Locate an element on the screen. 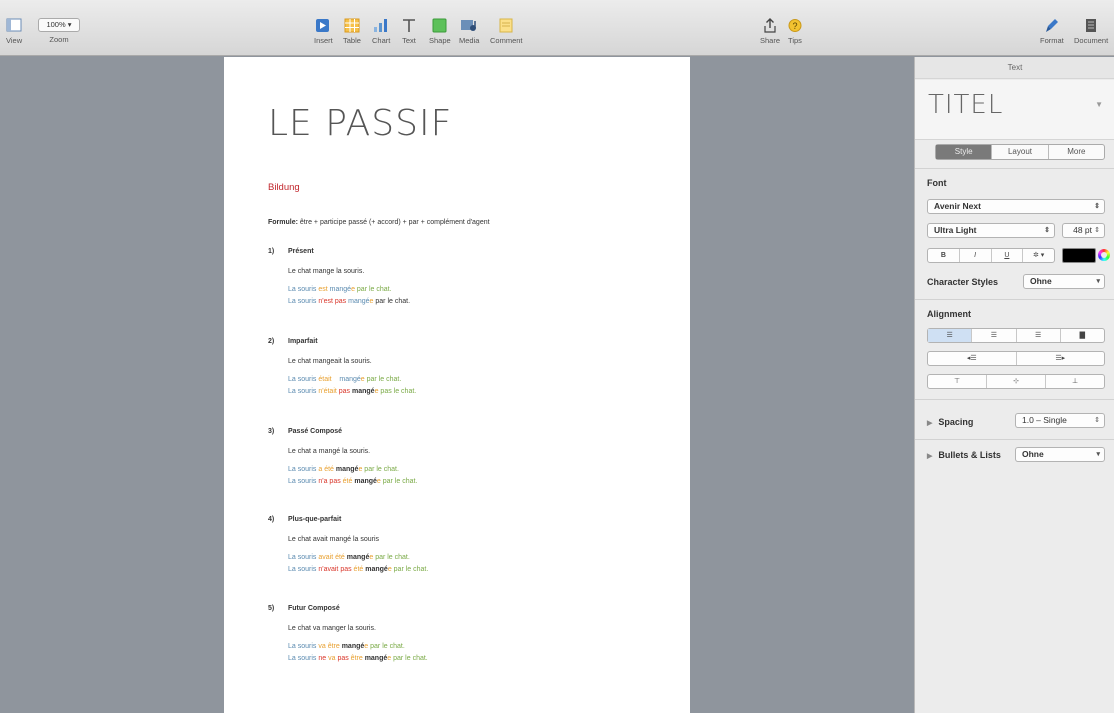  zoom-control: 100% ▾ Zoom is located at coordinates (59, 31).